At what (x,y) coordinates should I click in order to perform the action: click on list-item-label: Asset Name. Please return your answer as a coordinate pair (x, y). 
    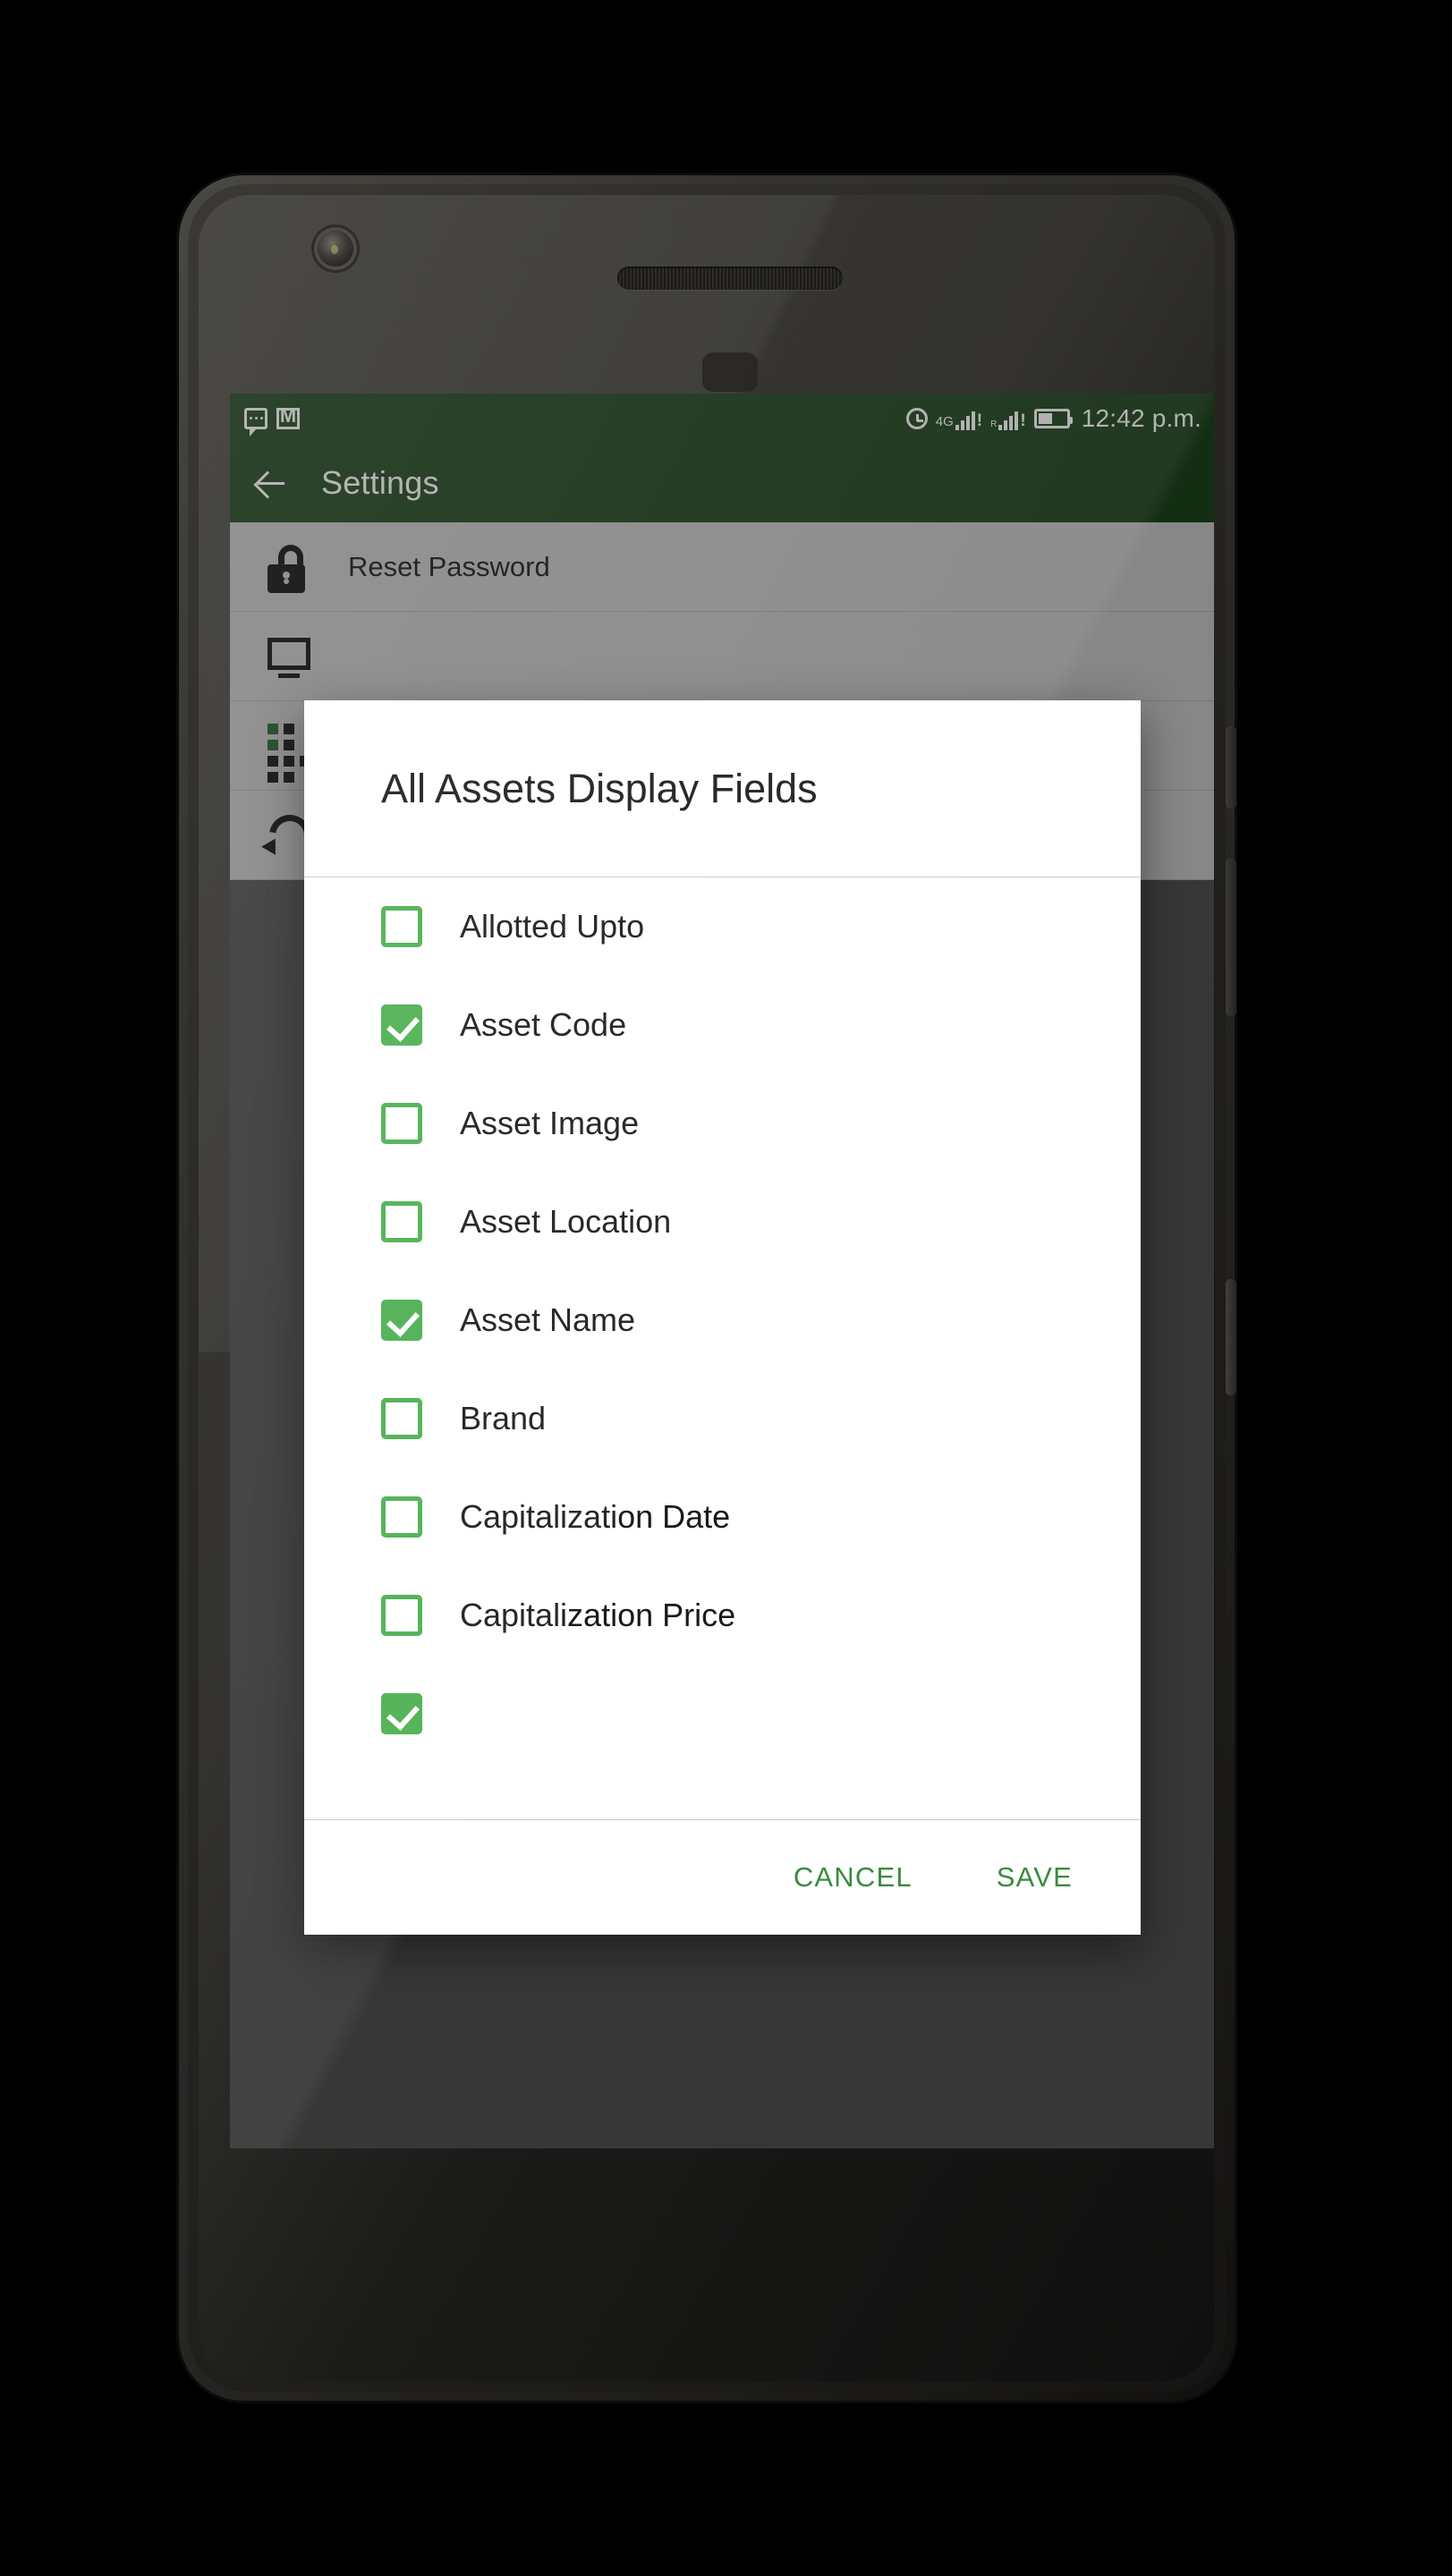
    Looking at the image, I should click on (548, 1319).